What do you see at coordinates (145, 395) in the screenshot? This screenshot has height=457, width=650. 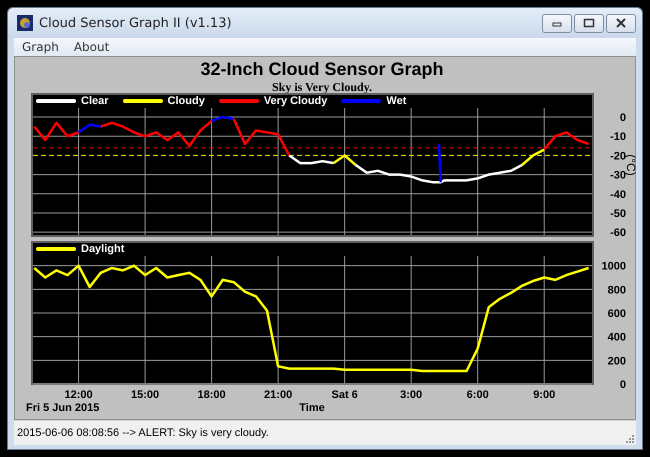 I see `tick-label: 15:00` at bounding box center [145, 395].